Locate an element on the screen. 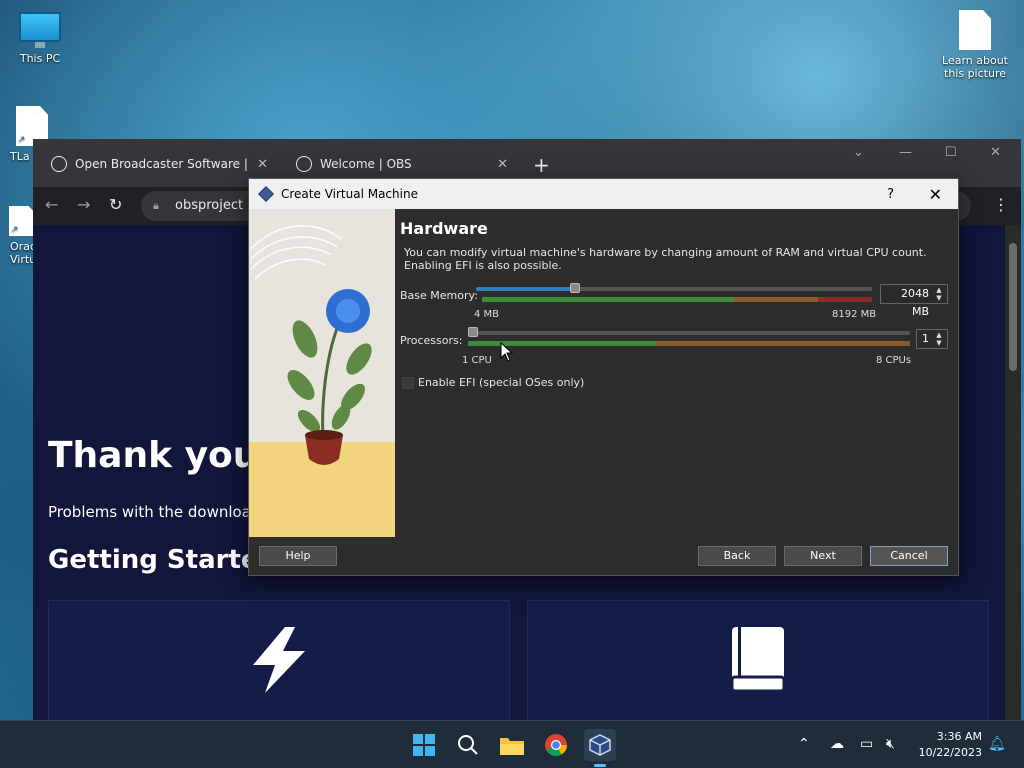 The width and height of the screenshot is (1024, 768). chrome-icon is located at coordinates (556, 745).